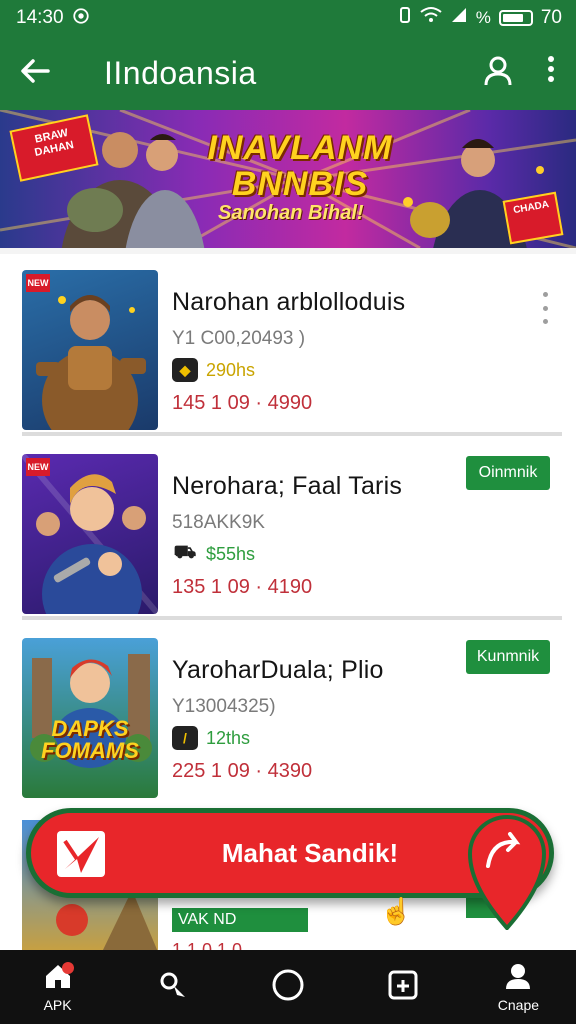 The image size is (576, 1024). What do you see at coordinates (278, 670) in the screenshot?
I see `game-title: YarohаrDuala; Plio` at bounding box center [278, 670].